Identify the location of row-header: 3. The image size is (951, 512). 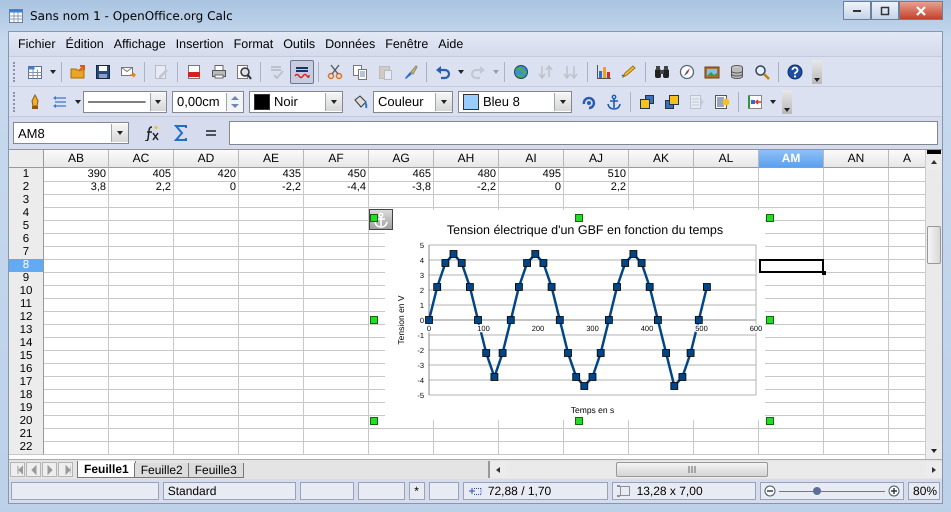
(26, 201).